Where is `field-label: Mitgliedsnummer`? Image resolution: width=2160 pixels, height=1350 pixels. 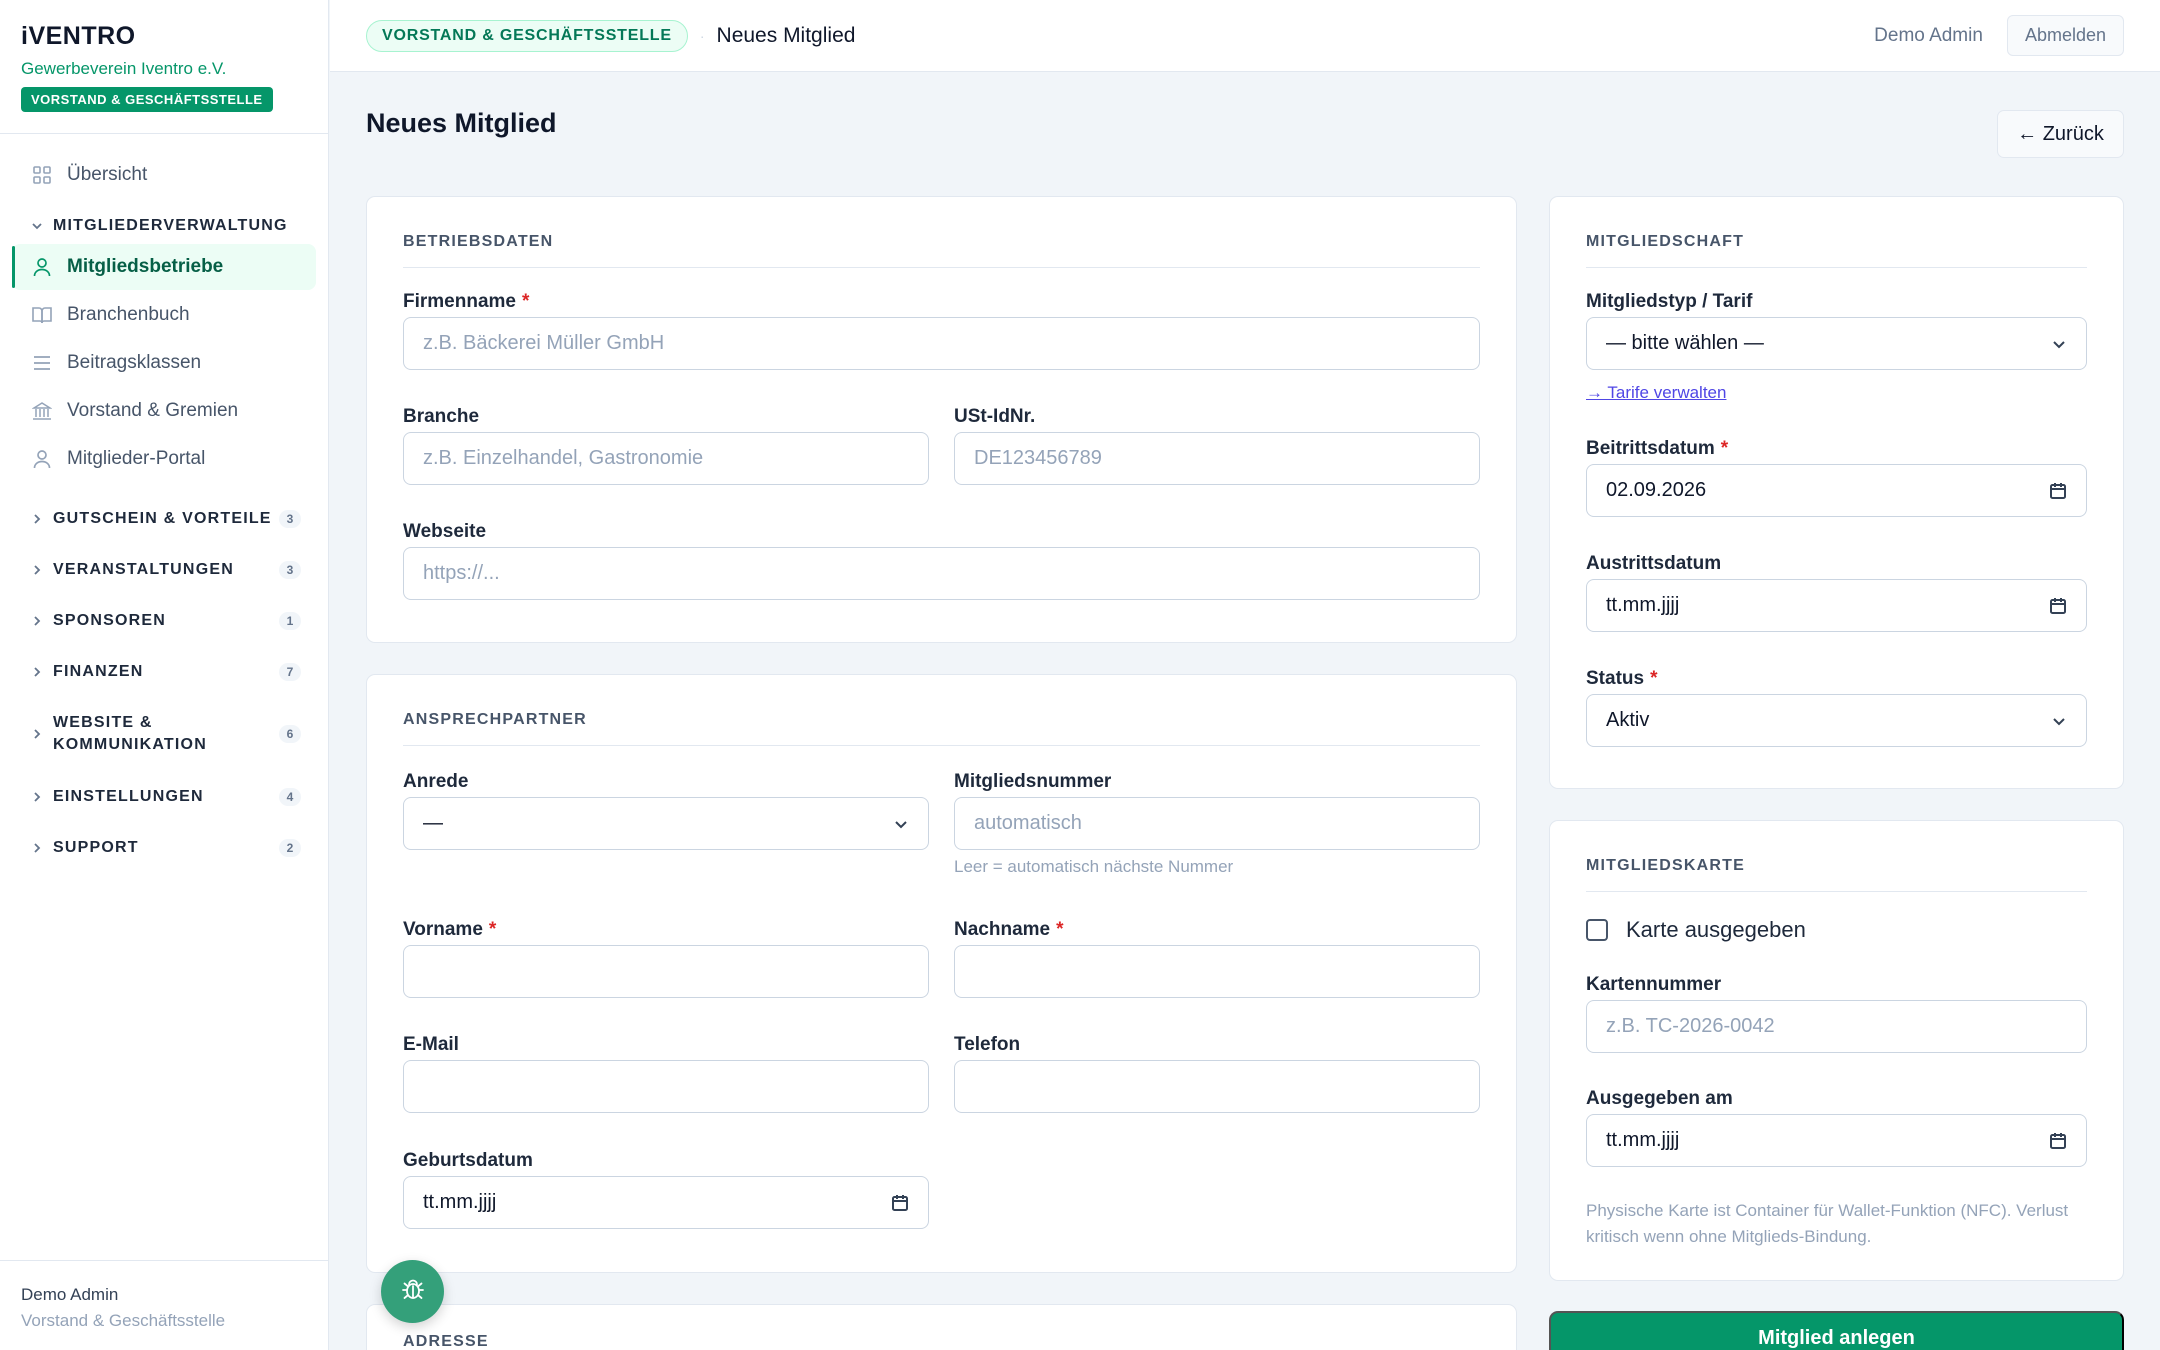
field-label: Mitgliedsnummer is located at coordinates (1033, 781).